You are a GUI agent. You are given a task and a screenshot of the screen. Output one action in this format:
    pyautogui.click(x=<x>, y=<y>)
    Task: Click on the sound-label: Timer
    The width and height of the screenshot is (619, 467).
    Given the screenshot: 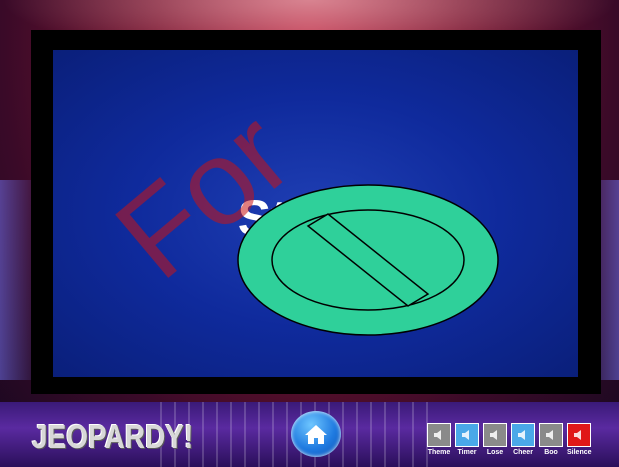 What is the action you would take?
    pyautogui.click(x=467, y=452)
    